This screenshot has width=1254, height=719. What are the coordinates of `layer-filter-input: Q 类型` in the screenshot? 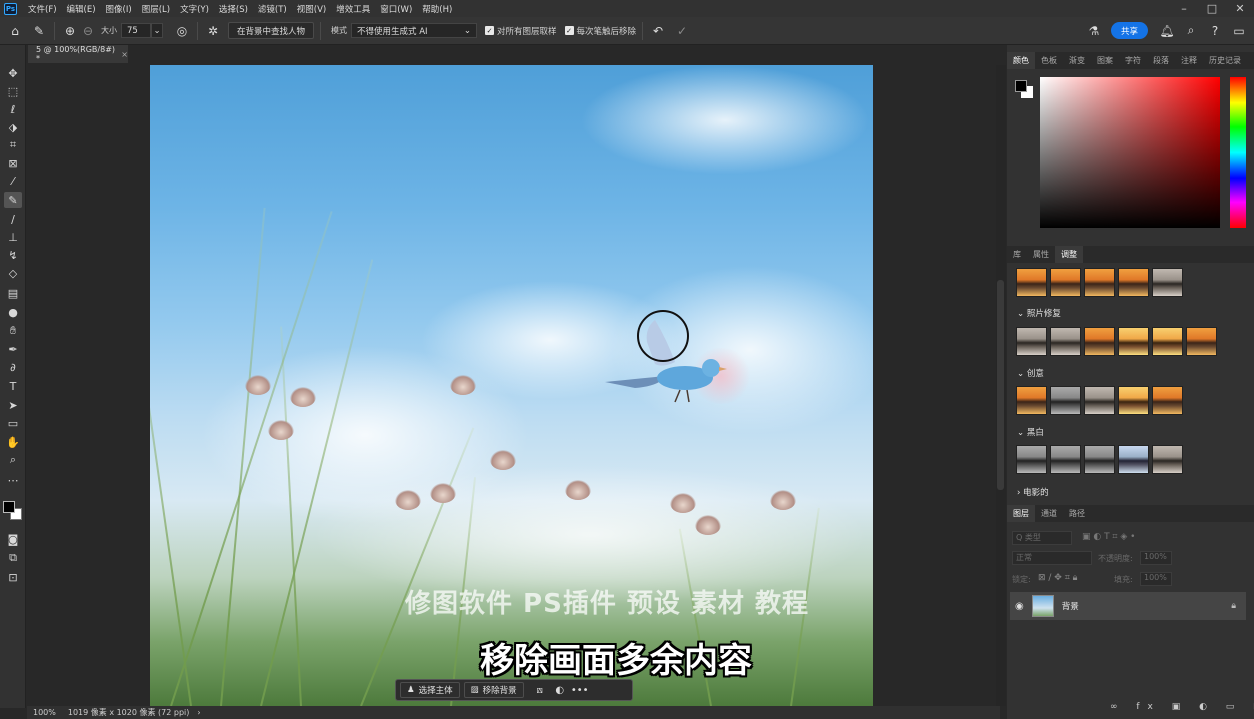 It's located at (1042, 538).